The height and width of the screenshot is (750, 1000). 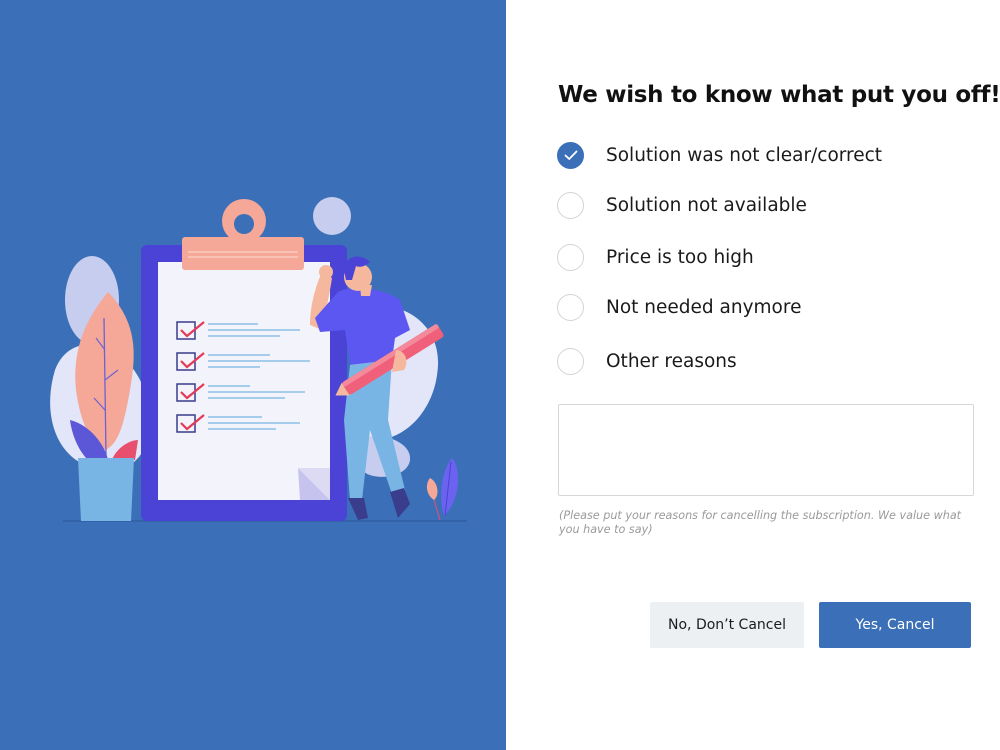 What do you see at coordinates (680, 257) in the screenshot?
I see `option-label-price-too-high: Price is too high` at bounding box center [680, 257].